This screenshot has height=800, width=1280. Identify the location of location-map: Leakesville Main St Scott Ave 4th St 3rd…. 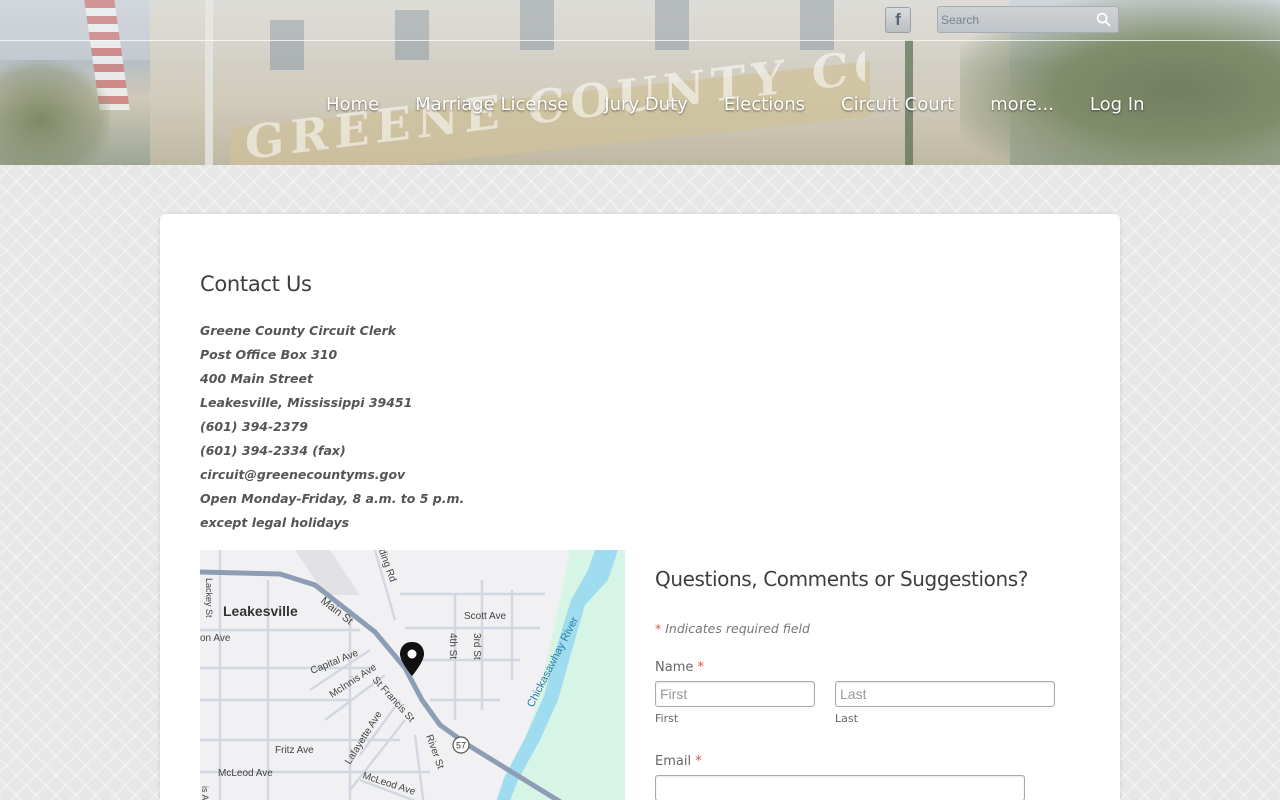
(412, 675).